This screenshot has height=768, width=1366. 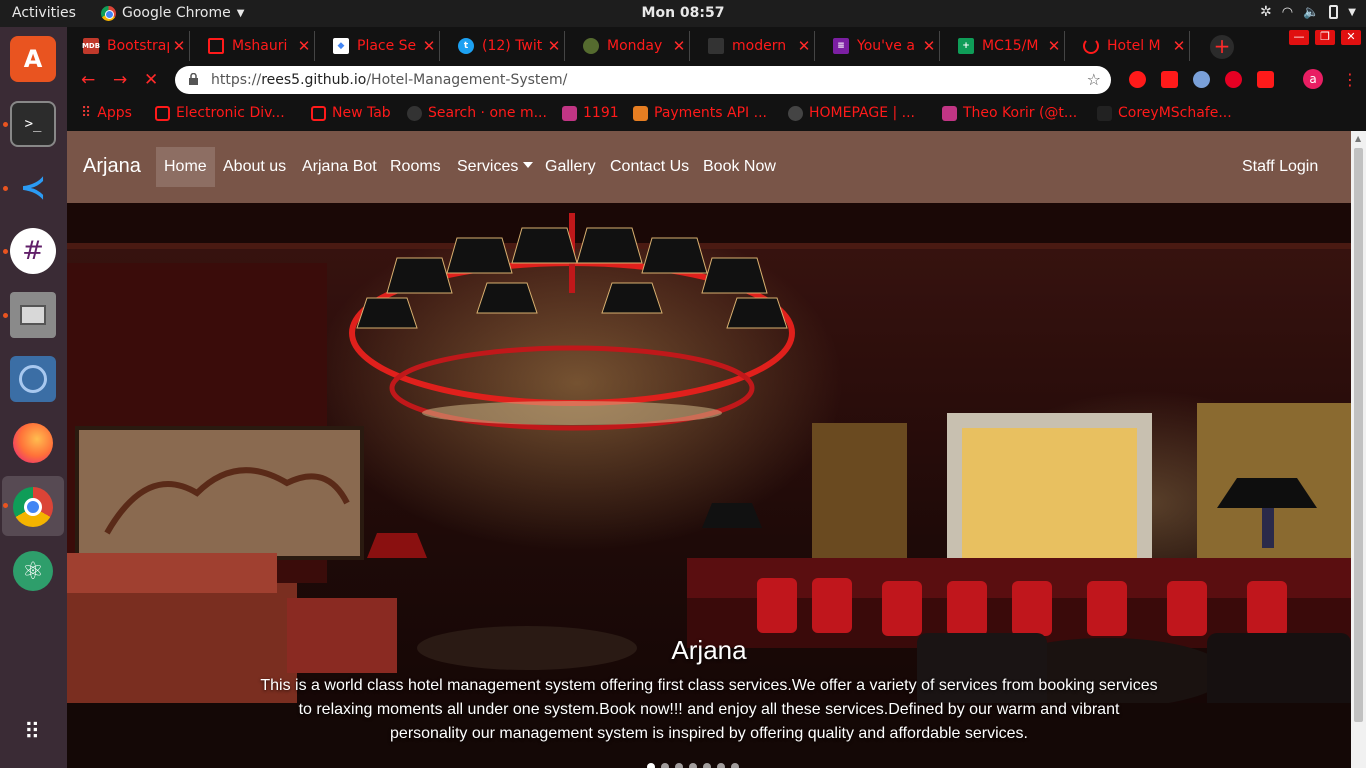 What do you see at coordinates (528, 165) in the screenshot?
I see `caret-down-icon` at bounding box center [528, 165].